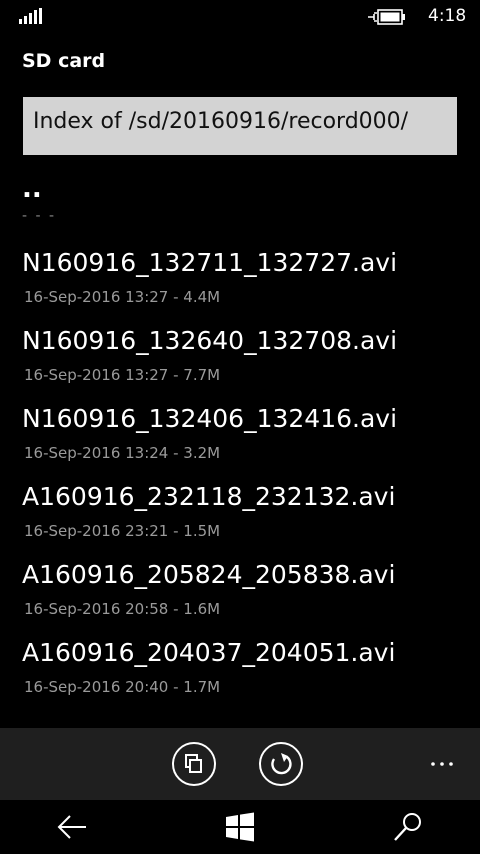 The image size is (480, 854). I want to click on search-icon, so click(407, 827).